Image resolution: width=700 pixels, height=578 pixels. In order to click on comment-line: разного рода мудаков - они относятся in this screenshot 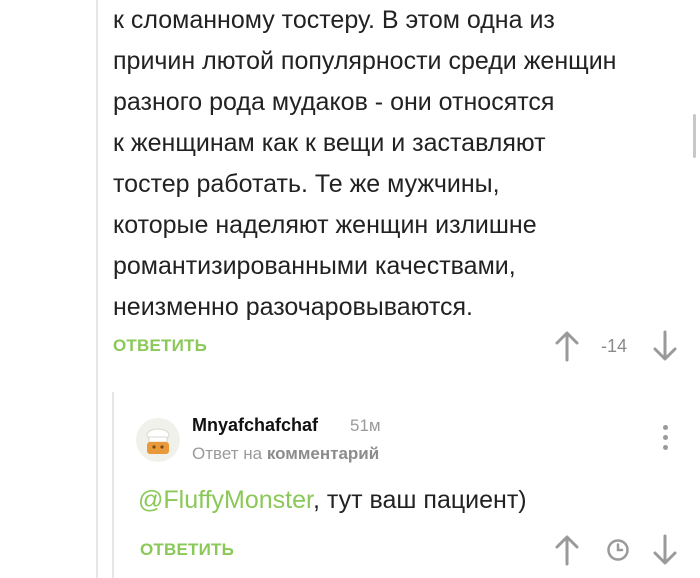, I will do `click(334, 102)`.